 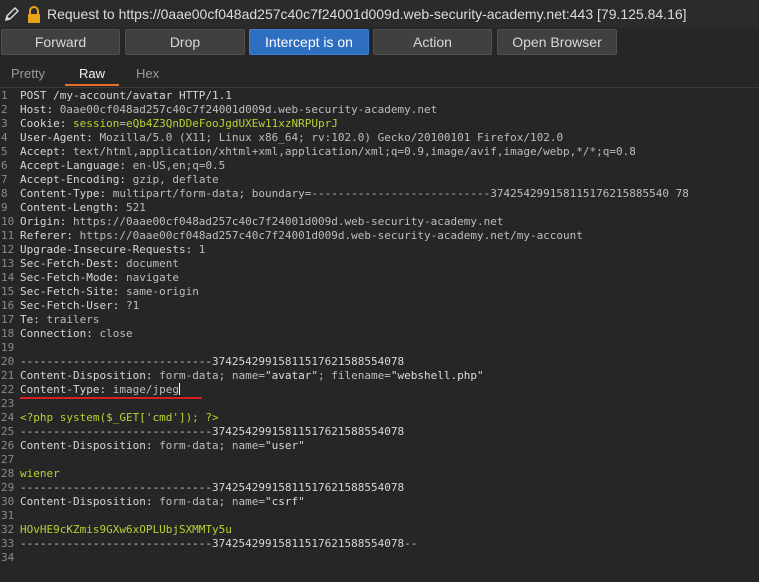 I want to click on header-value: same-origin, so click(x=159, y=291).